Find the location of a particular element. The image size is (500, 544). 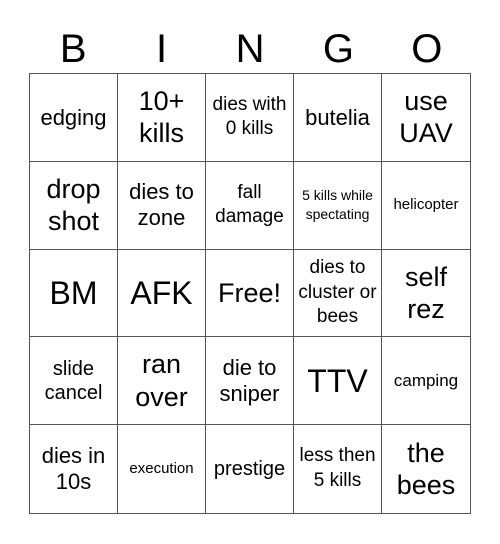

bingo-cell: die to sniper is located at coordinates (250, 381).